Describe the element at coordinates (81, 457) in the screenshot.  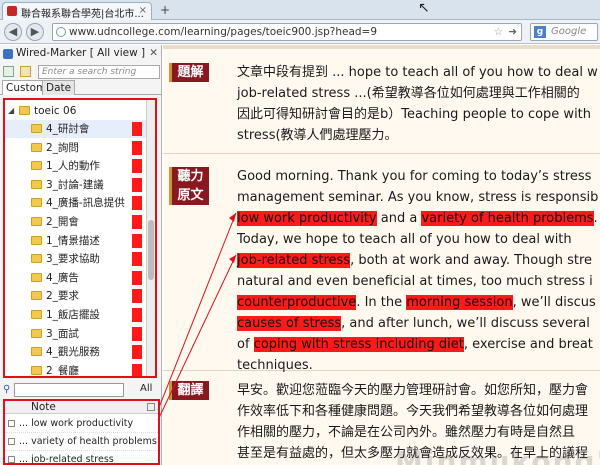
I see `note-item: ... job-related stress` at that location.